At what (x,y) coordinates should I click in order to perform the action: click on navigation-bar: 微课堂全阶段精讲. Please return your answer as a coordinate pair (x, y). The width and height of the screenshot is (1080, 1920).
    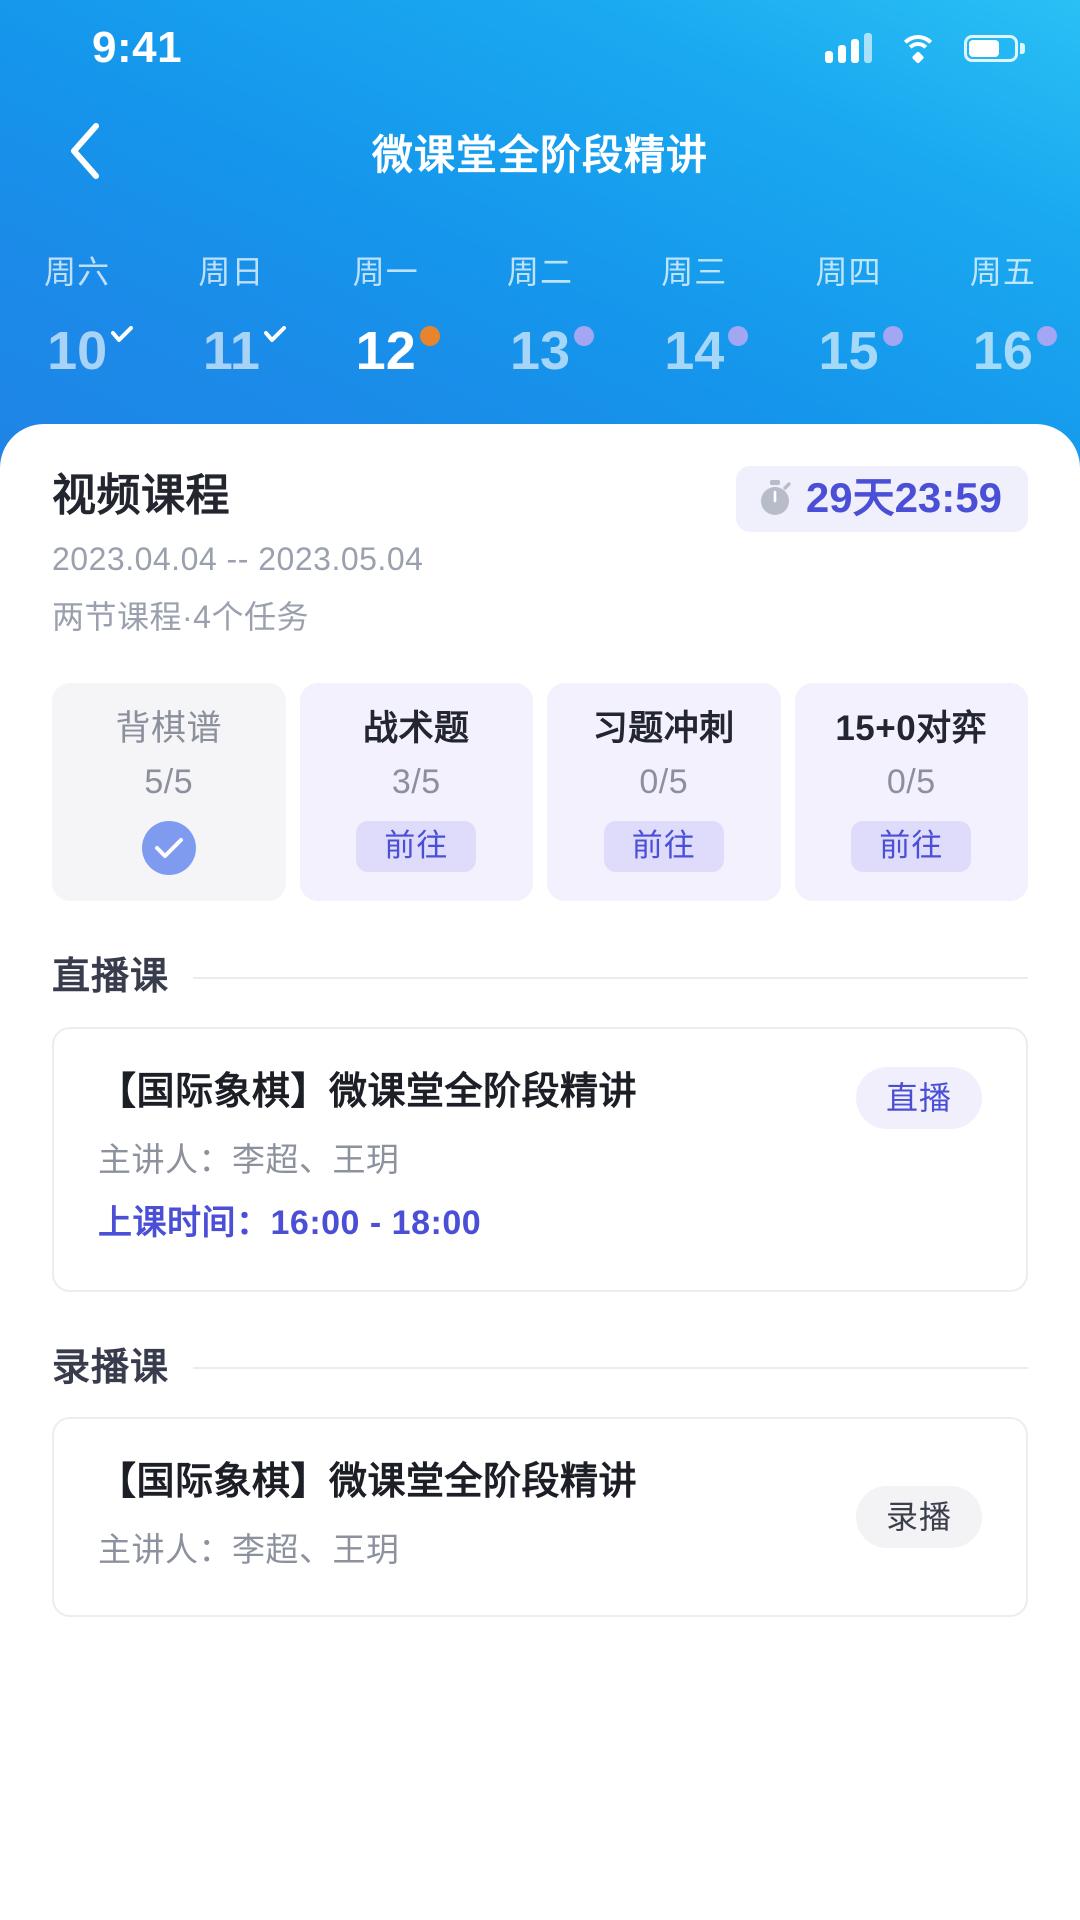
    Looking at the image, I should click on (540, 151).